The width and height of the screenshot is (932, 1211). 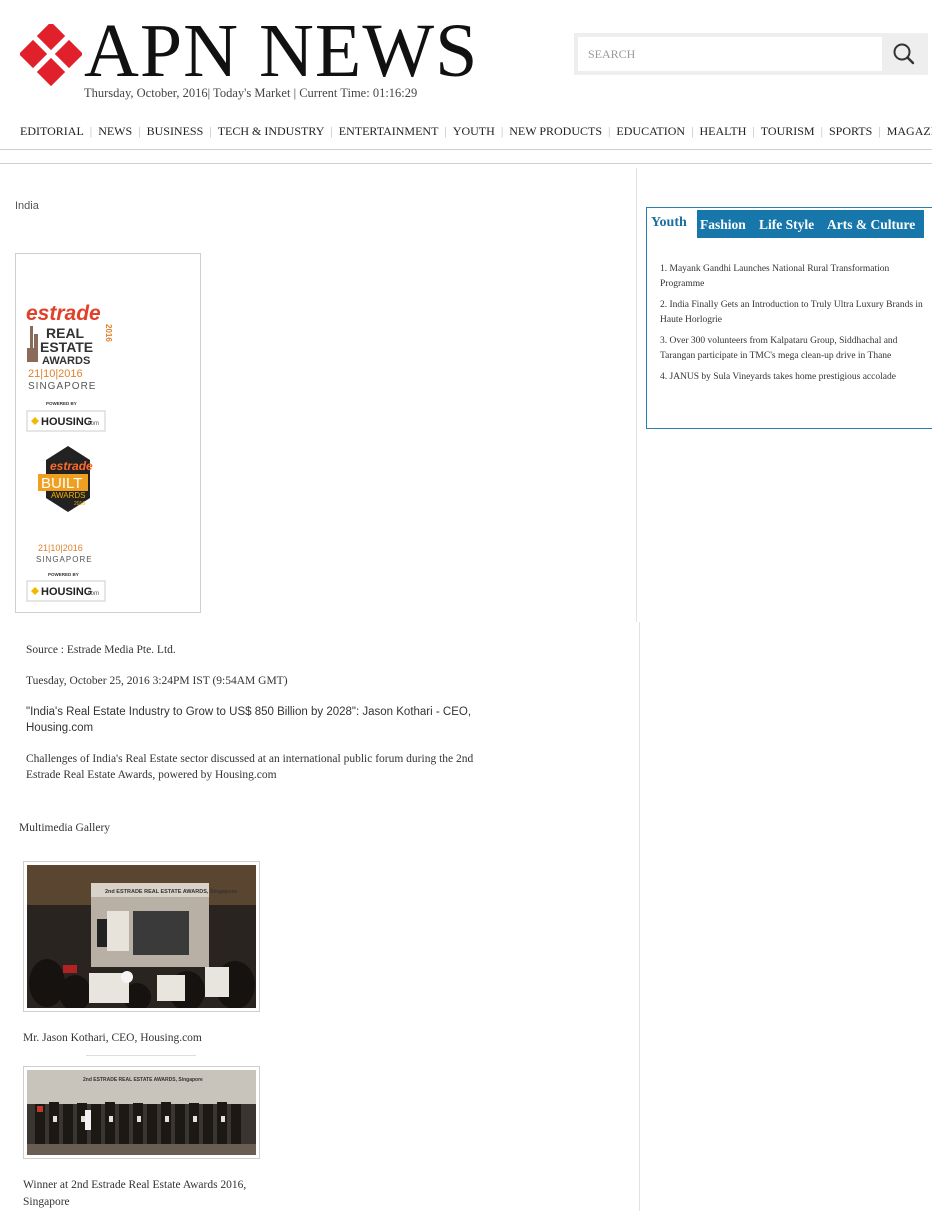 I want to click on logo2-city: SINGAPORE, so click(x=64, y=559).